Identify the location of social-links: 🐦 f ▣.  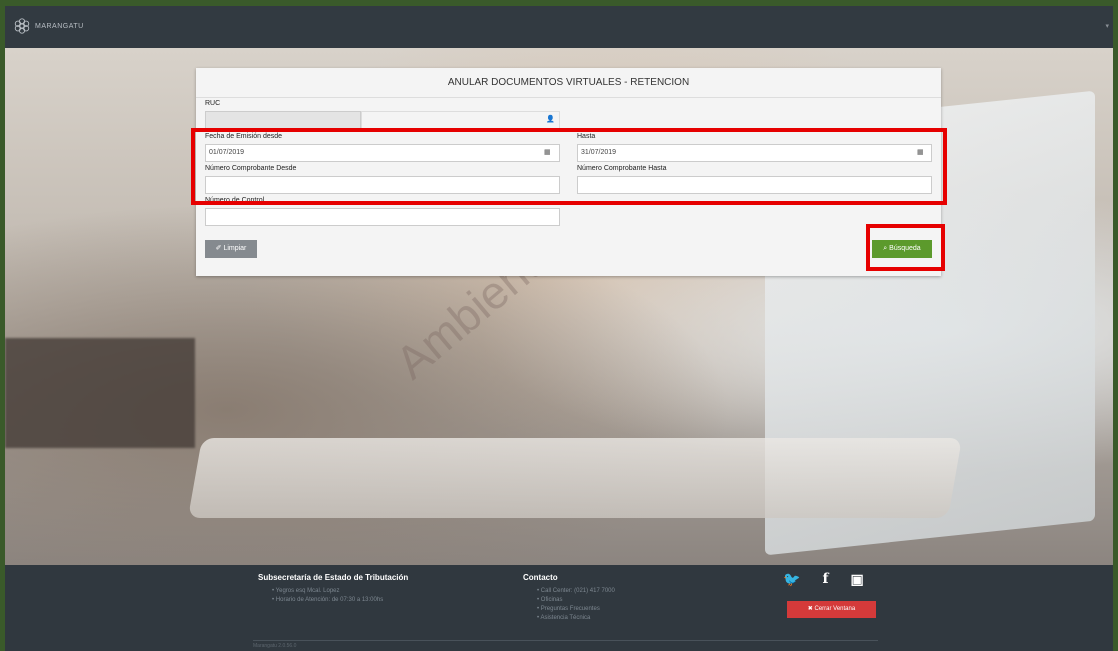
(823, 579).